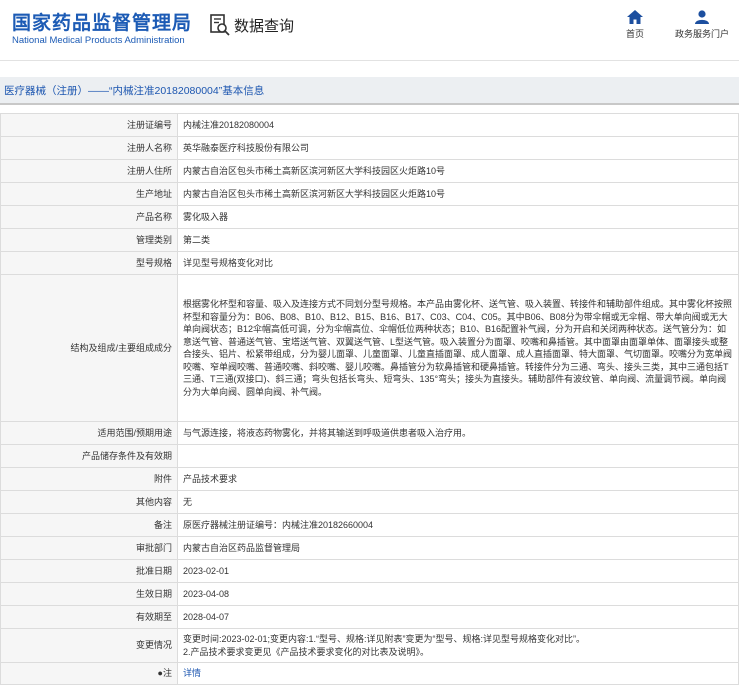 The height and width of the screenshot is (685, 739). I want to click on row-label: 管理类别, so click(89, 240).